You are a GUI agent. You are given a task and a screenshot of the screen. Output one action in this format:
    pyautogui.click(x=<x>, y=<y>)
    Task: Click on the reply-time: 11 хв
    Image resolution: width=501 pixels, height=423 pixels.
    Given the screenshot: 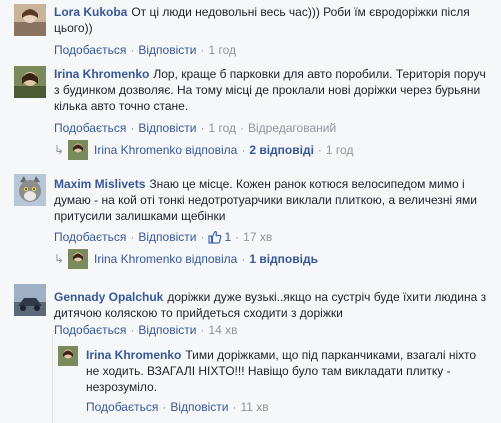 What is the action you would take?
    pyautogui.click(x=254, y=407)
    